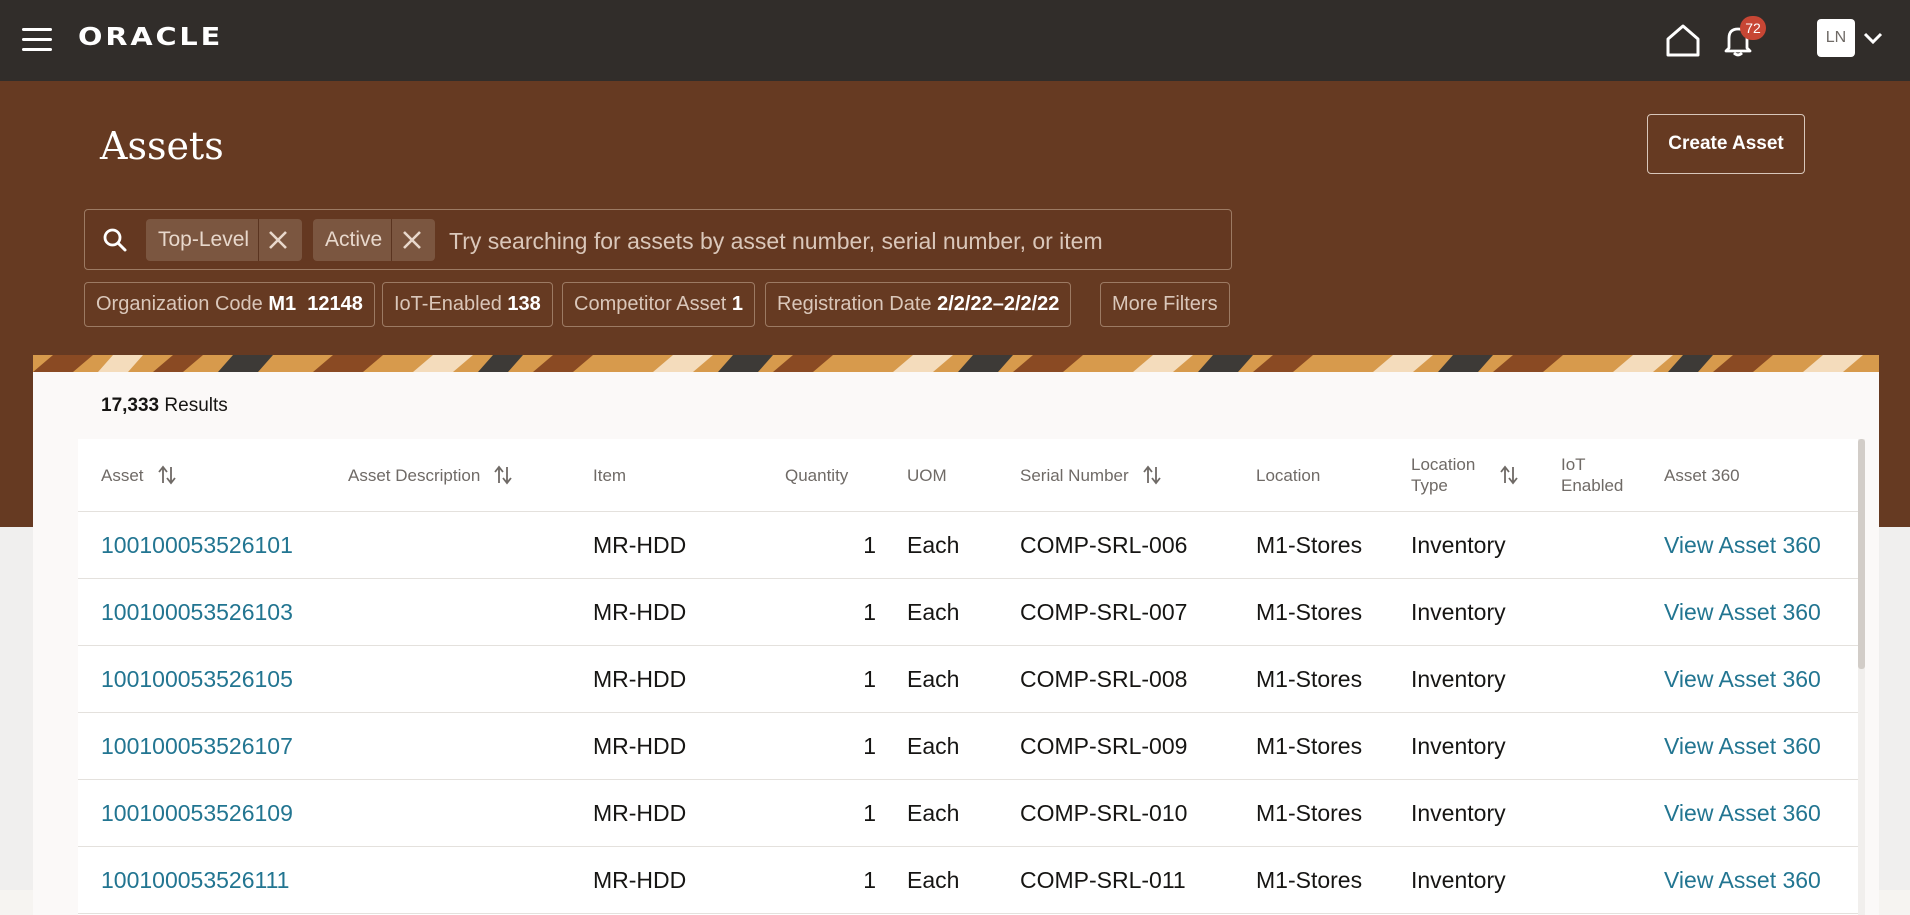  Describe the element at coordinates (1104, 679) in the screenshot. I see `serial-number-cell: COMP-SRL-008` at that location.